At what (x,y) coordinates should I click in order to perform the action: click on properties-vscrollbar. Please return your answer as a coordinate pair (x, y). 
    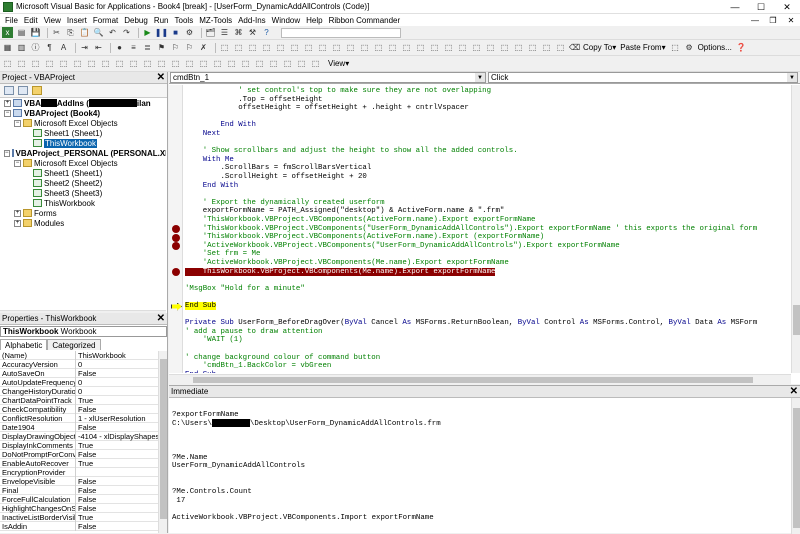
    Looking at the image, I should click on (162, 442).